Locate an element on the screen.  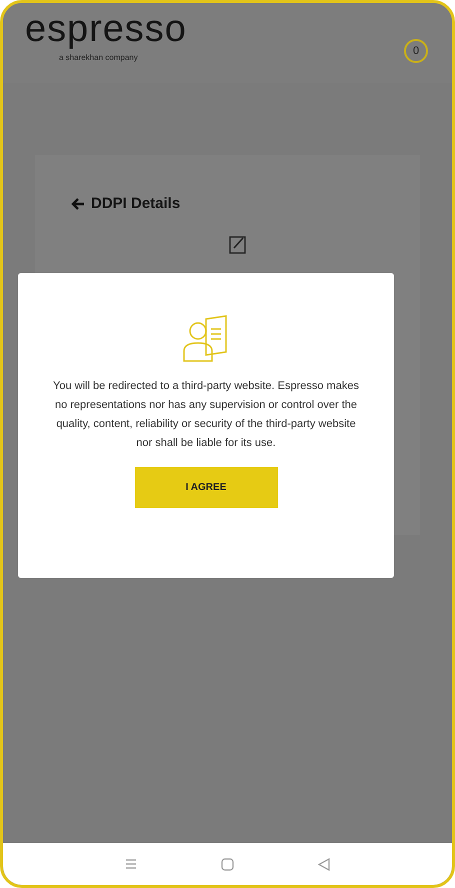
home-icon is located at coordinates (227, 864).